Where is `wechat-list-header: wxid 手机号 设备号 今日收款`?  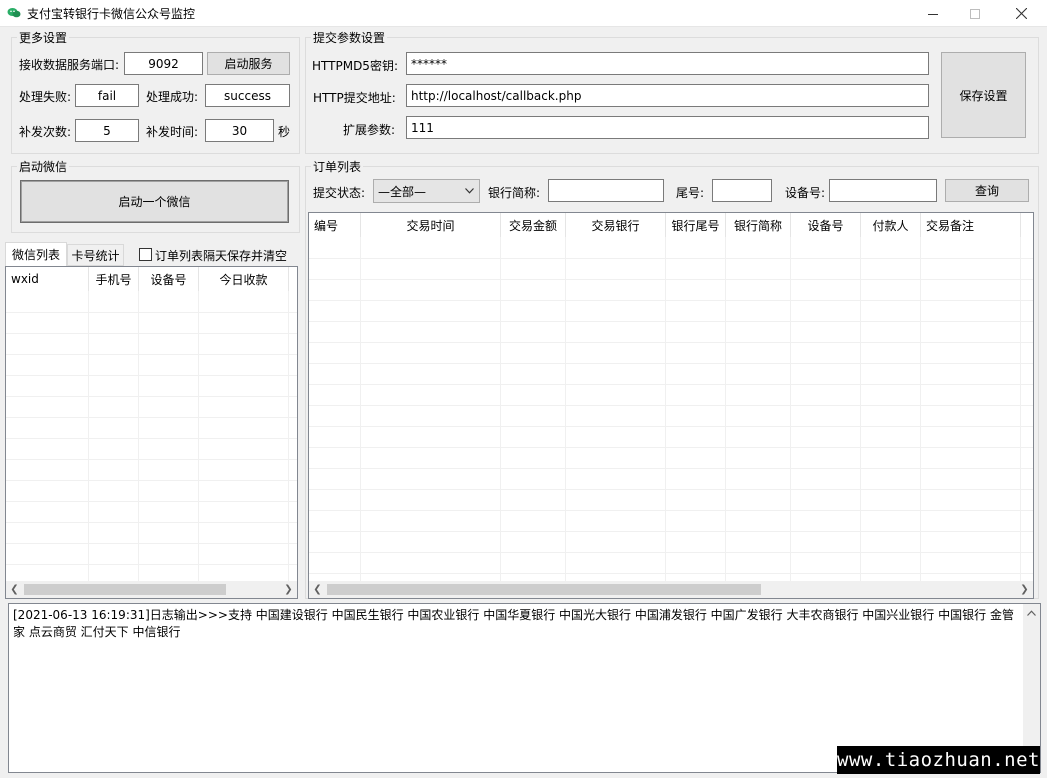
wechat-list-header: wxid 手机号 设备号 今日收款 is located at coordinates (147, 279).